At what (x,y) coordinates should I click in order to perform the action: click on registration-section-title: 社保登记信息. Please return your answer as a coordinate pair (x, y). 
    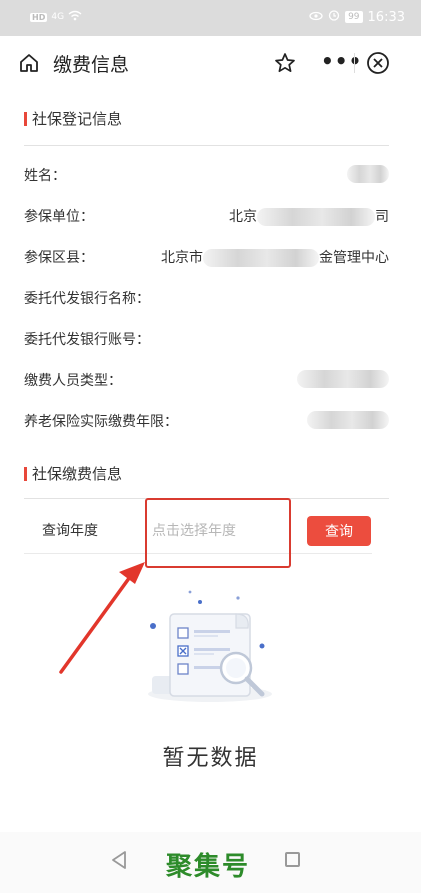
    Looking at the image, I should click on (73, 118).